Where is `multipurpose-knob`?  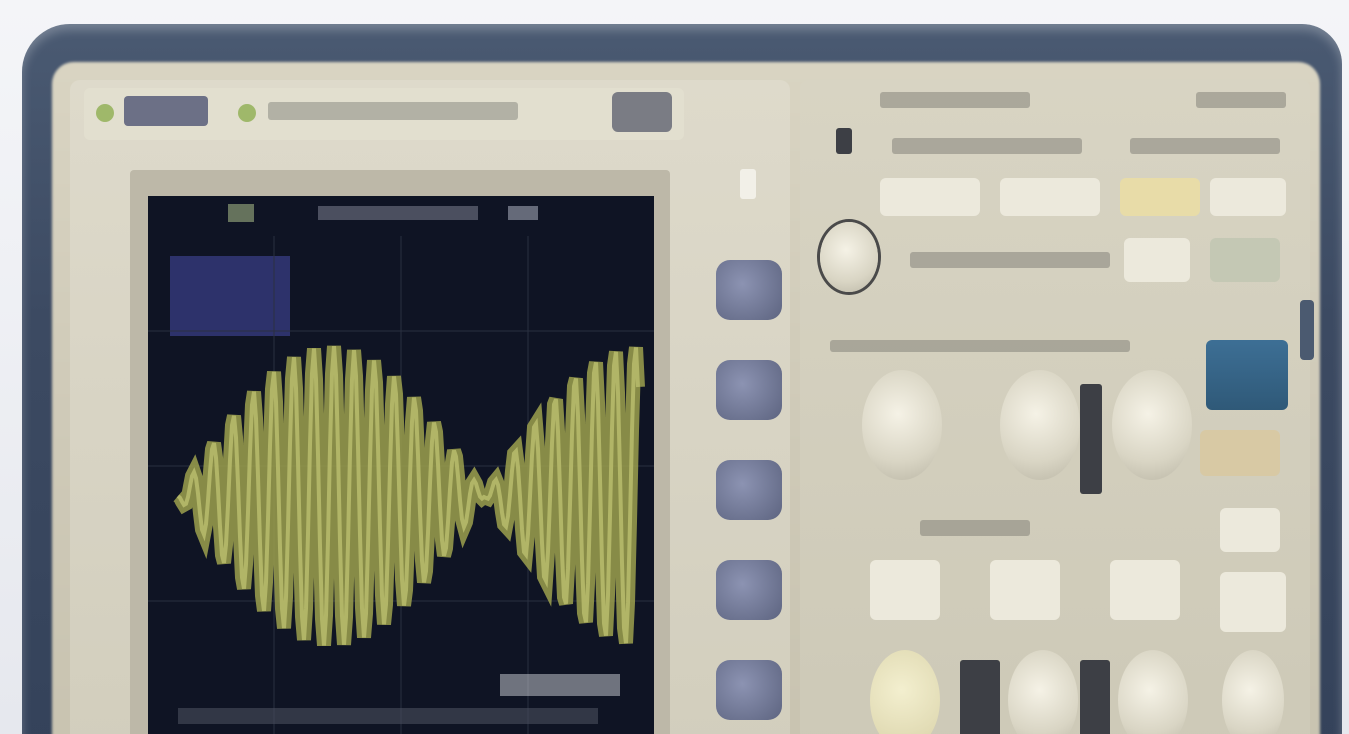 multipurpose-knob is located at coordinates (849, 257).